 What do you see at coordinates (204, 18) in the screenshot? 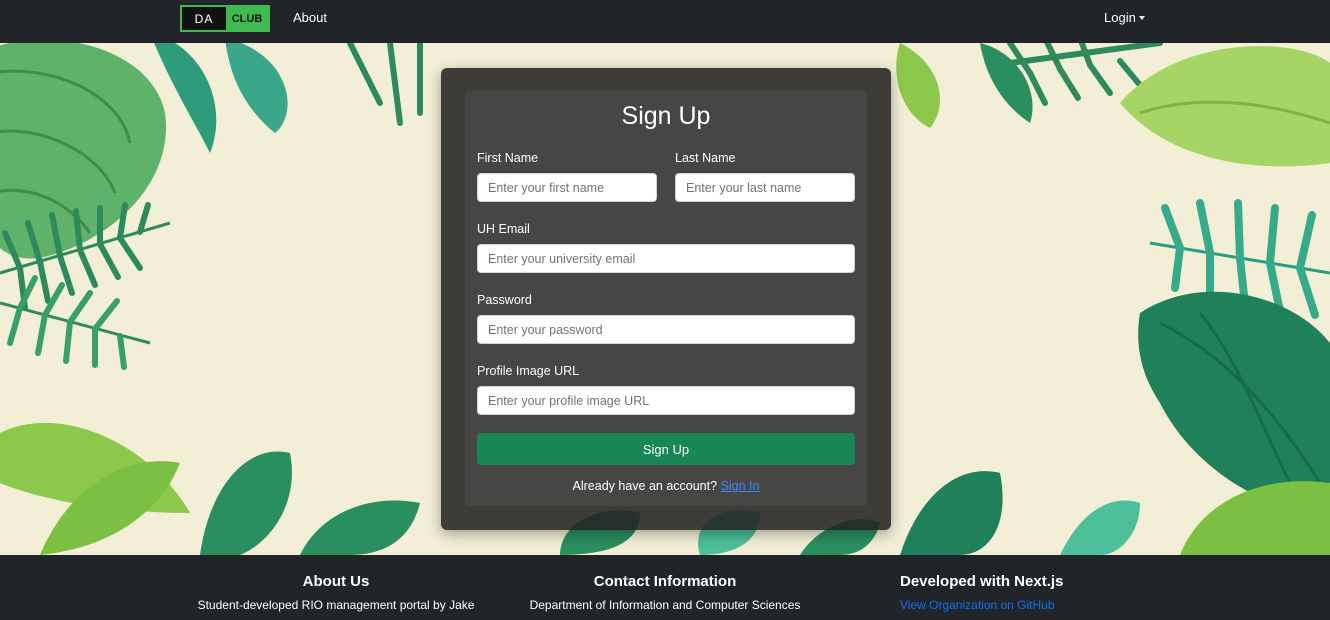
I see `brand-logo-da: DA` at bounding box center [204, 18].